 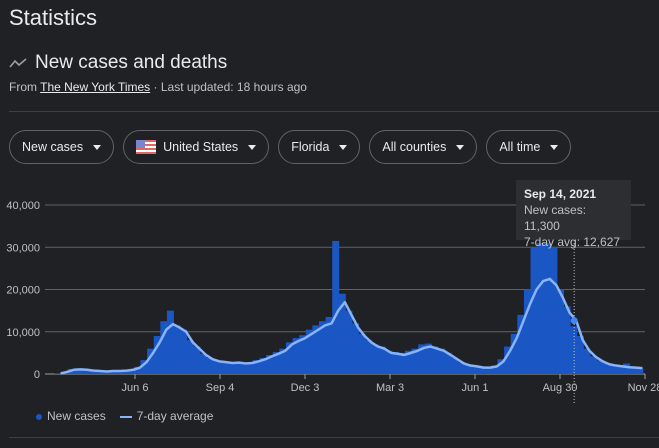 What do you see at coordinates (390, 388) in the screenshot?
I see `x-tick-label: Mar 3` at bounding box center [390, 388].